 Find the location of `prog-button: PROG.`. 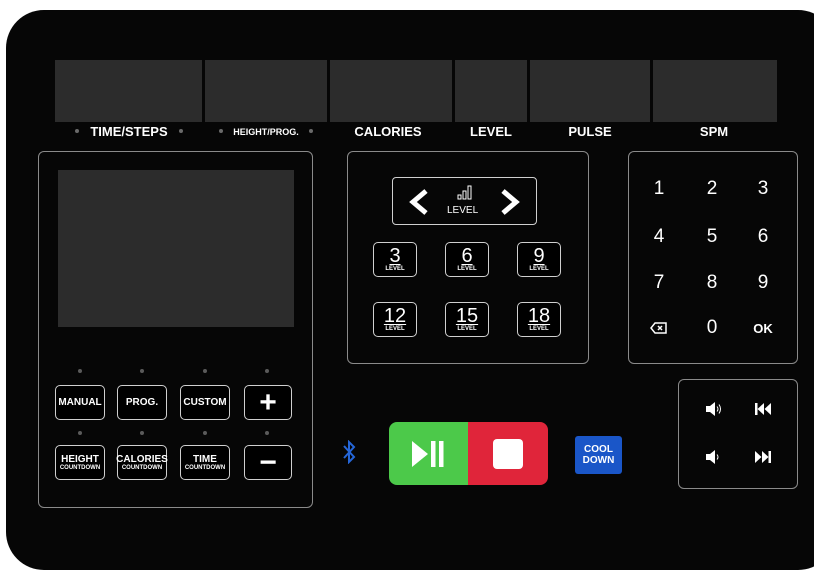

prog-button: PROG. is located at coordinates (142, 402).